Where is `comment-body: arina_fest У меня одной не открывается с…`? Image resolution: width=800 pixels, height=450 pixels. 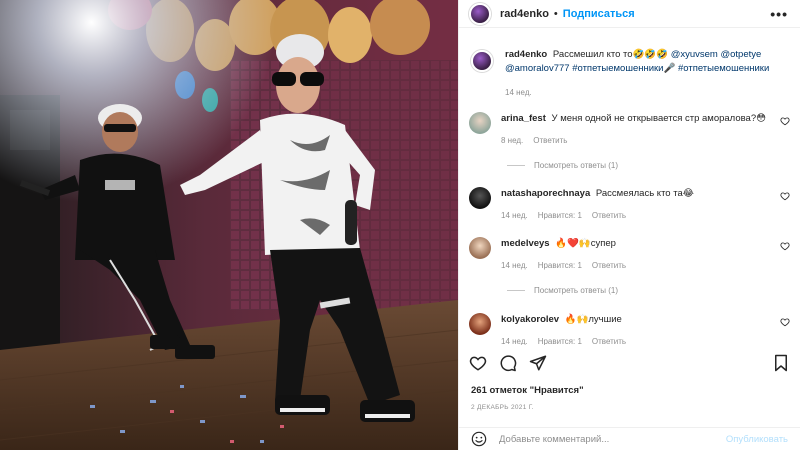 comment-body: arina_fest У меня одной не открывается с… is located at coordinates (645, 129).